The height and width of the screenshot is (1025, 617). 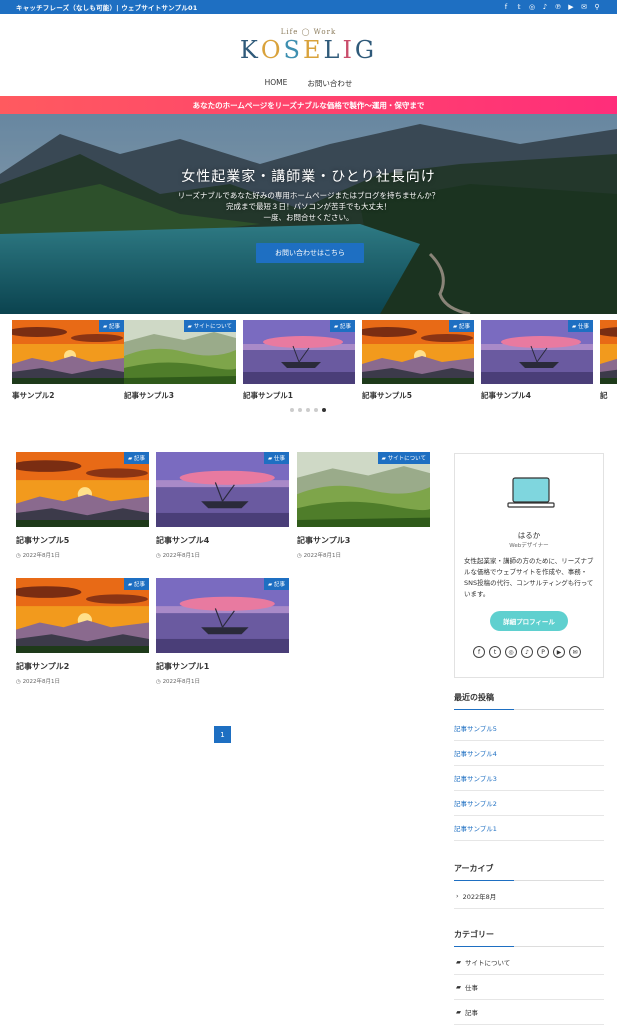 I want to click on logo-letter: G, so click(x=366, y=50).